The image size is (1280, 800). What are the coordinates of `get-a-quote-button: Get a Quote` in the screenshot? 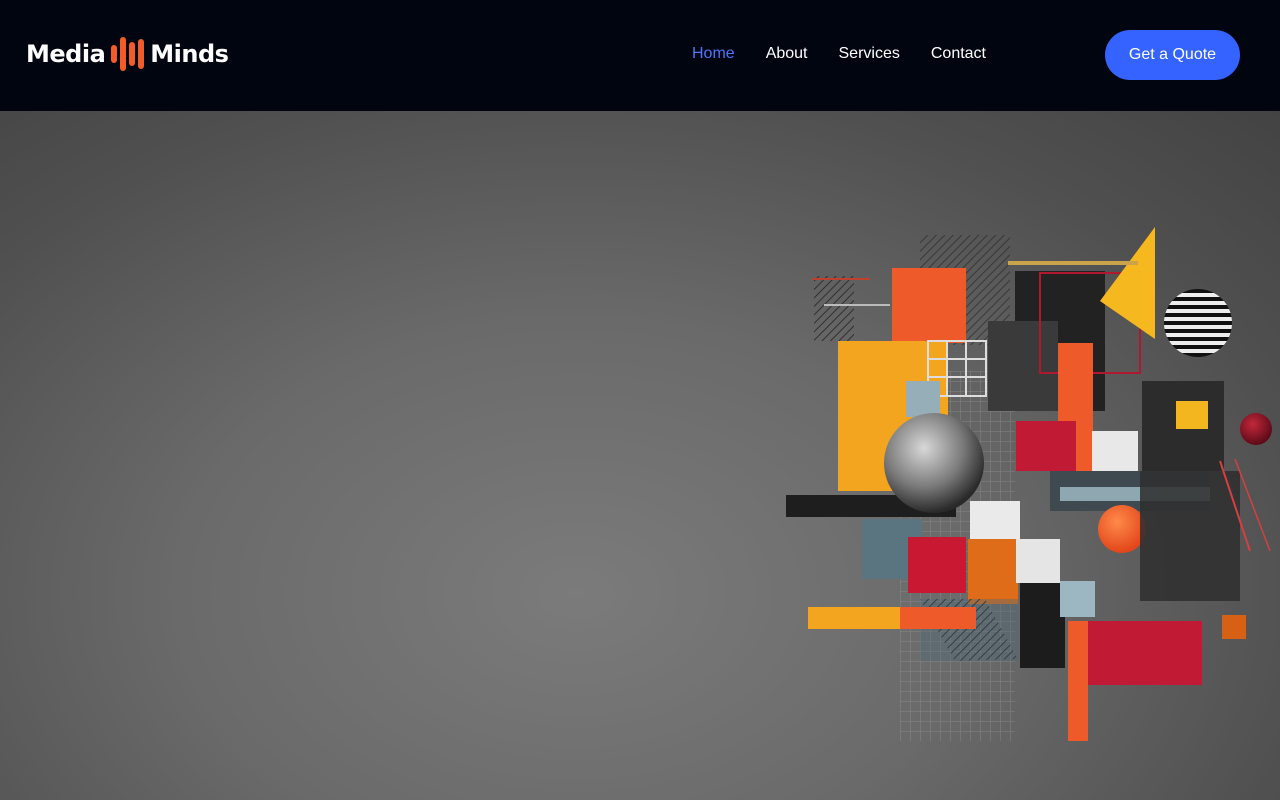 It's located at (1172, 55).